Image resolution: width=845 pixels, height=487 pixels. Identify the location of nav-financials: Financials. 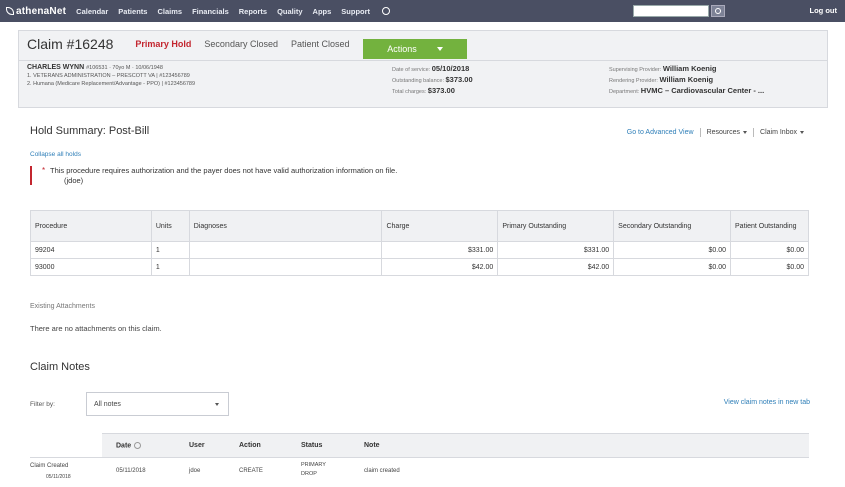
(210, 11).